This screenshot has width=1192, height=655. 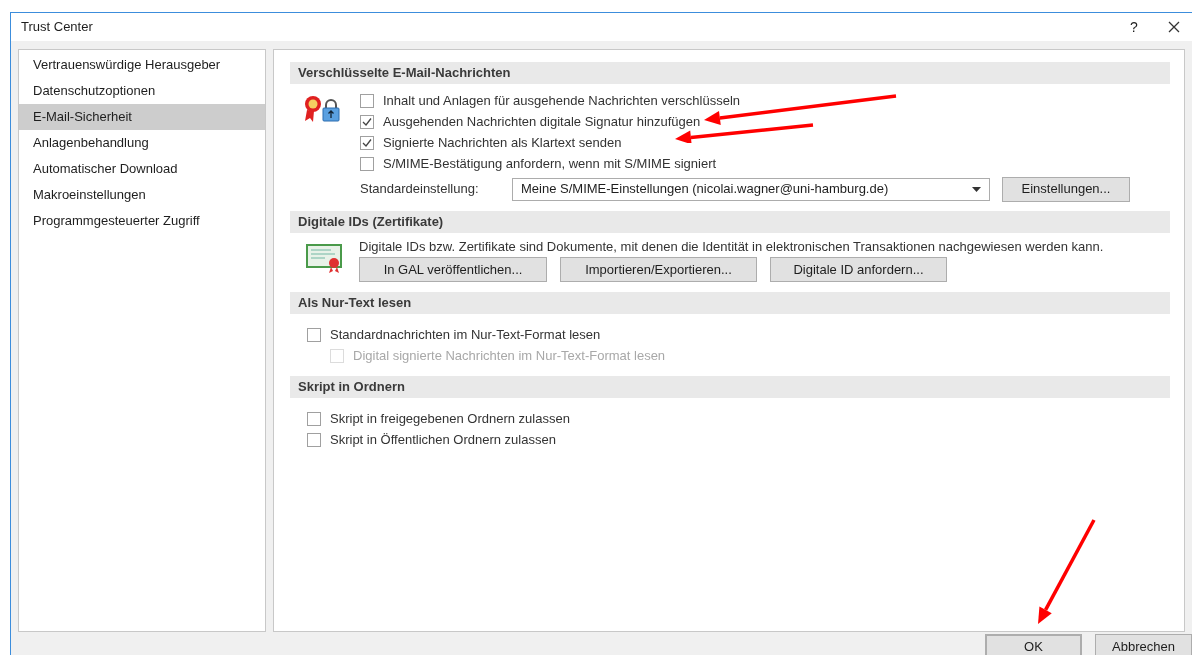 What do you see at coordinates (142, 221) in the screenshot?
I see `sidebar-item: Programmgesteuerter Zugriff` at bounding box center [142, 221].